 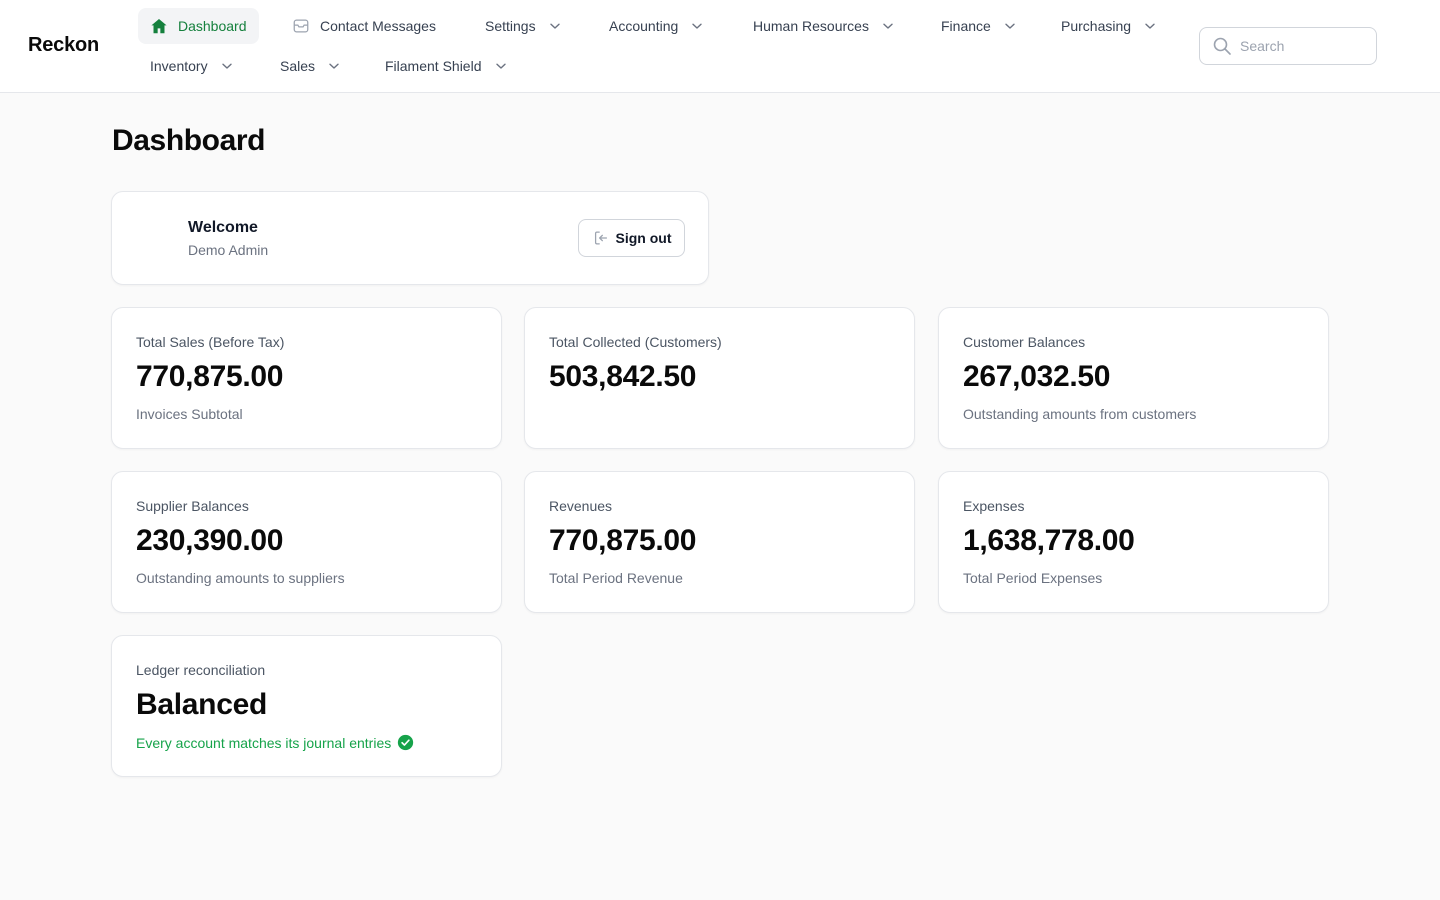 I want to click on sign-out-icon, so click(x=601, y=238).